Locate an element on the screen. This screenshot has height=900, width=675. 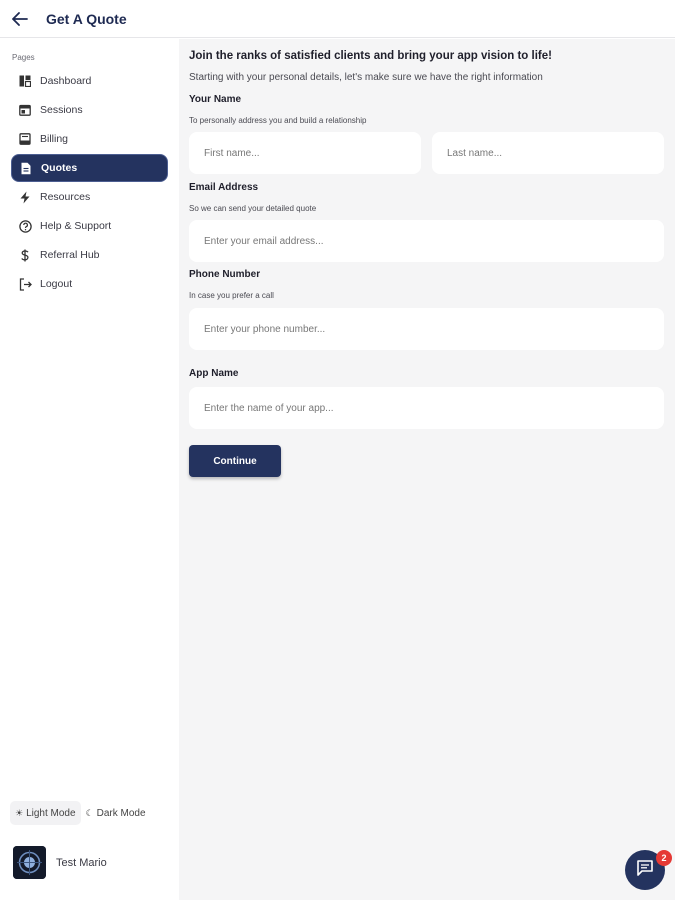
sidebar-item-help-support: Help & Support is located at coordinates (89, 226).